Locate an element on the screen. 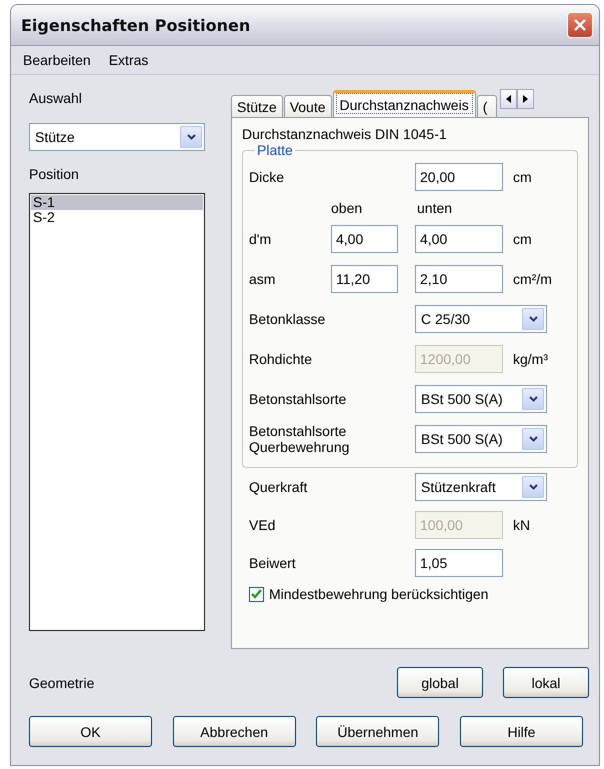 The image size is (604, 769). close-button is located at coordinates (580, 25).